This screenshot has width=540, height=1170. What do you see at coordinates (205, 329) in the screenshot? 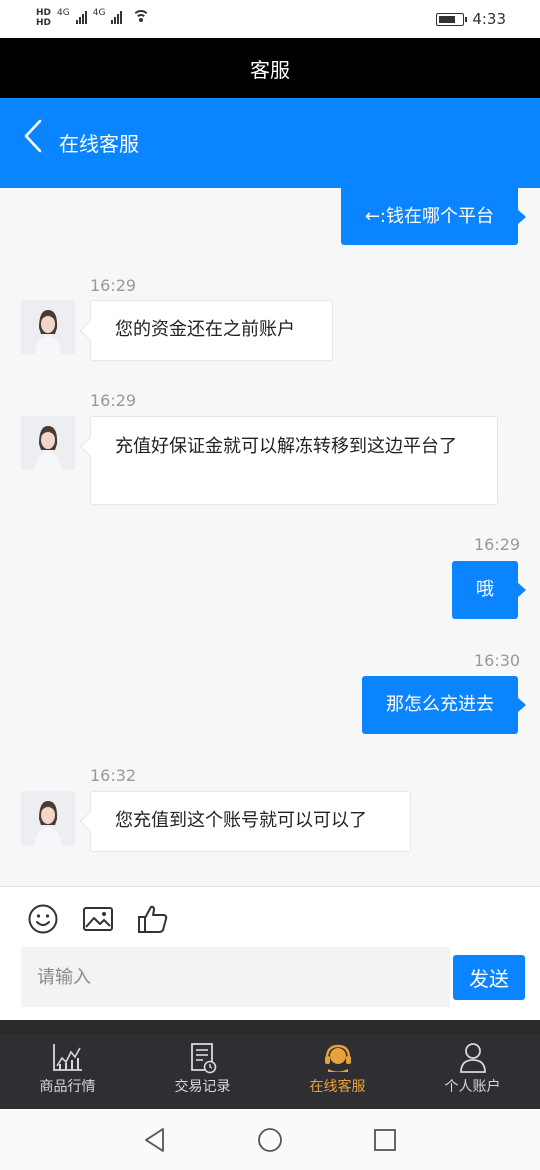
I see `message-text: 您的资金还在之前账户` at bounding box center [205, 329].